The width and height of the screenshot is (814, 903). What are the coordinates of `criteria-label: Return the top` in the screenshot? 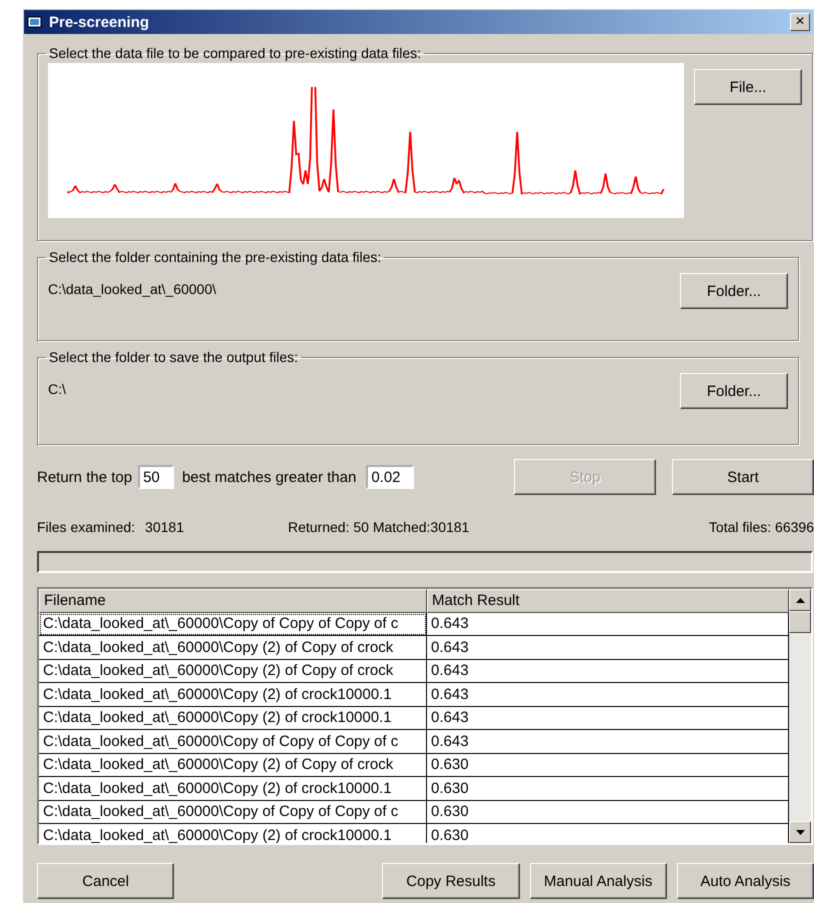 It's located at (84, 477).